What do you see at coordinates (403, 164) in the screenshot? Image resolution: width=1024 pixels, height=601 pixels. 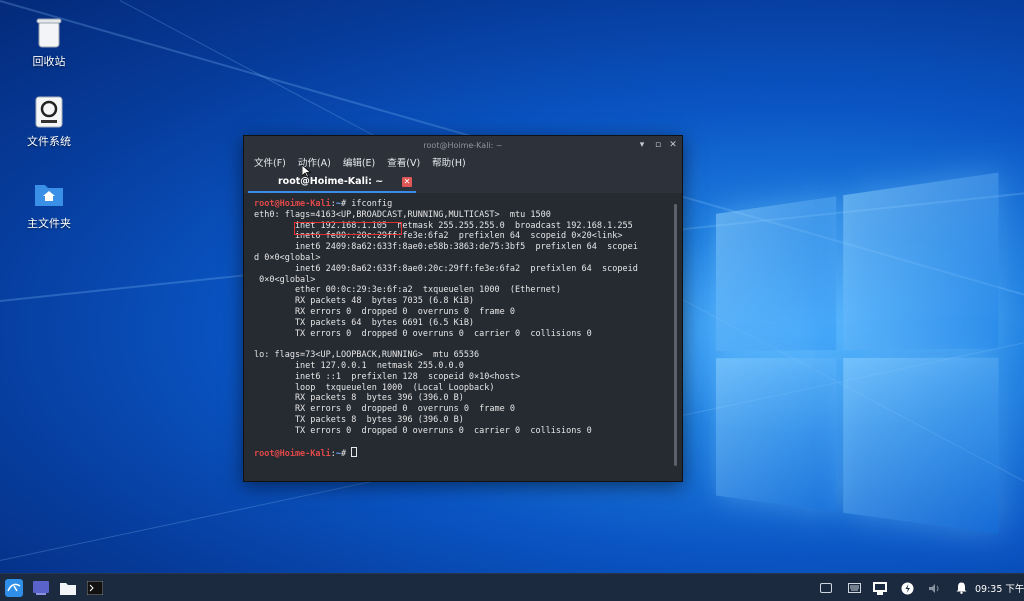 I see `menu-view: 查看(V)` at bounding box center [403, 164].